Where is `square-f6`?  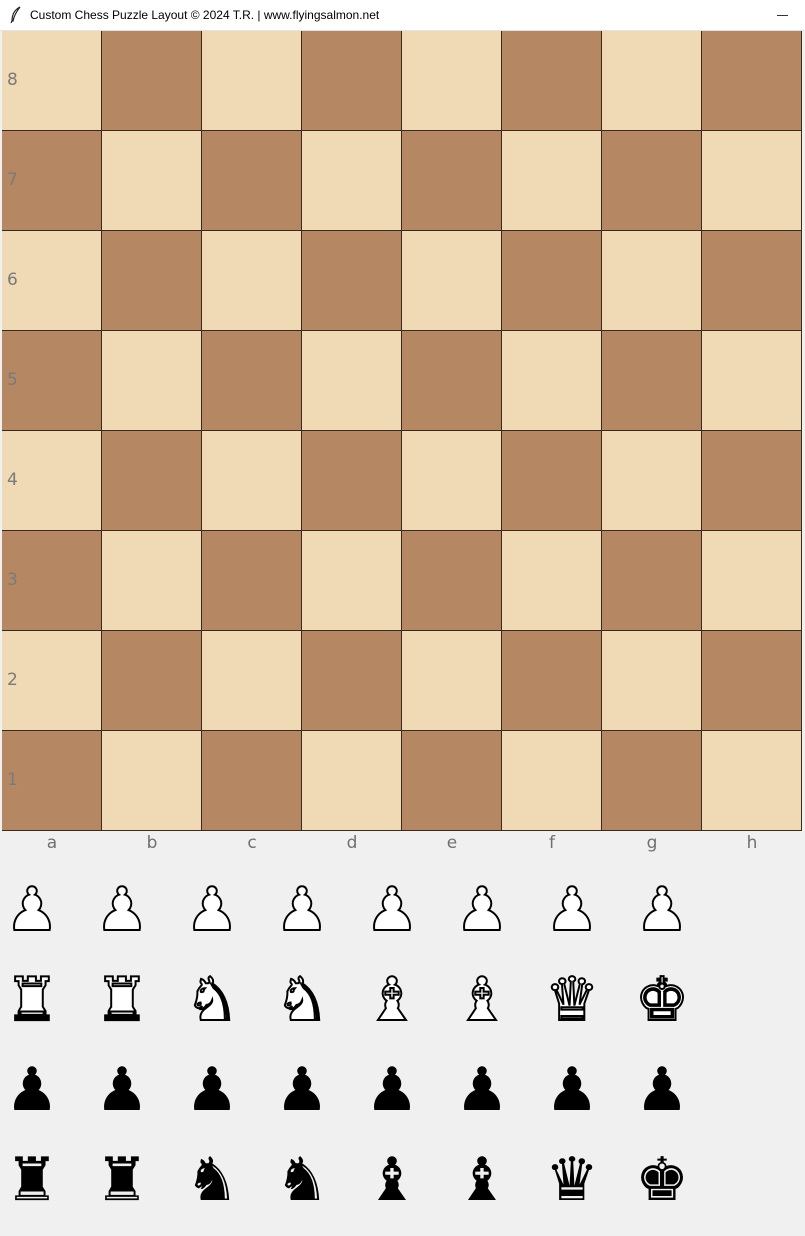
square-f6 is located at coordinates (552, 281).